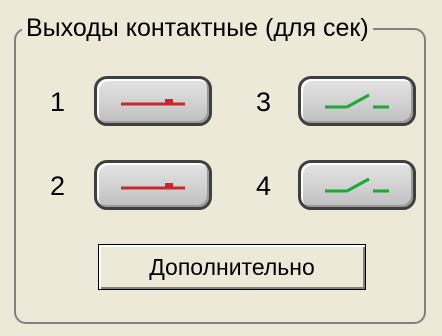  I want to click on output-3-toggle-button, so click(357, 101).